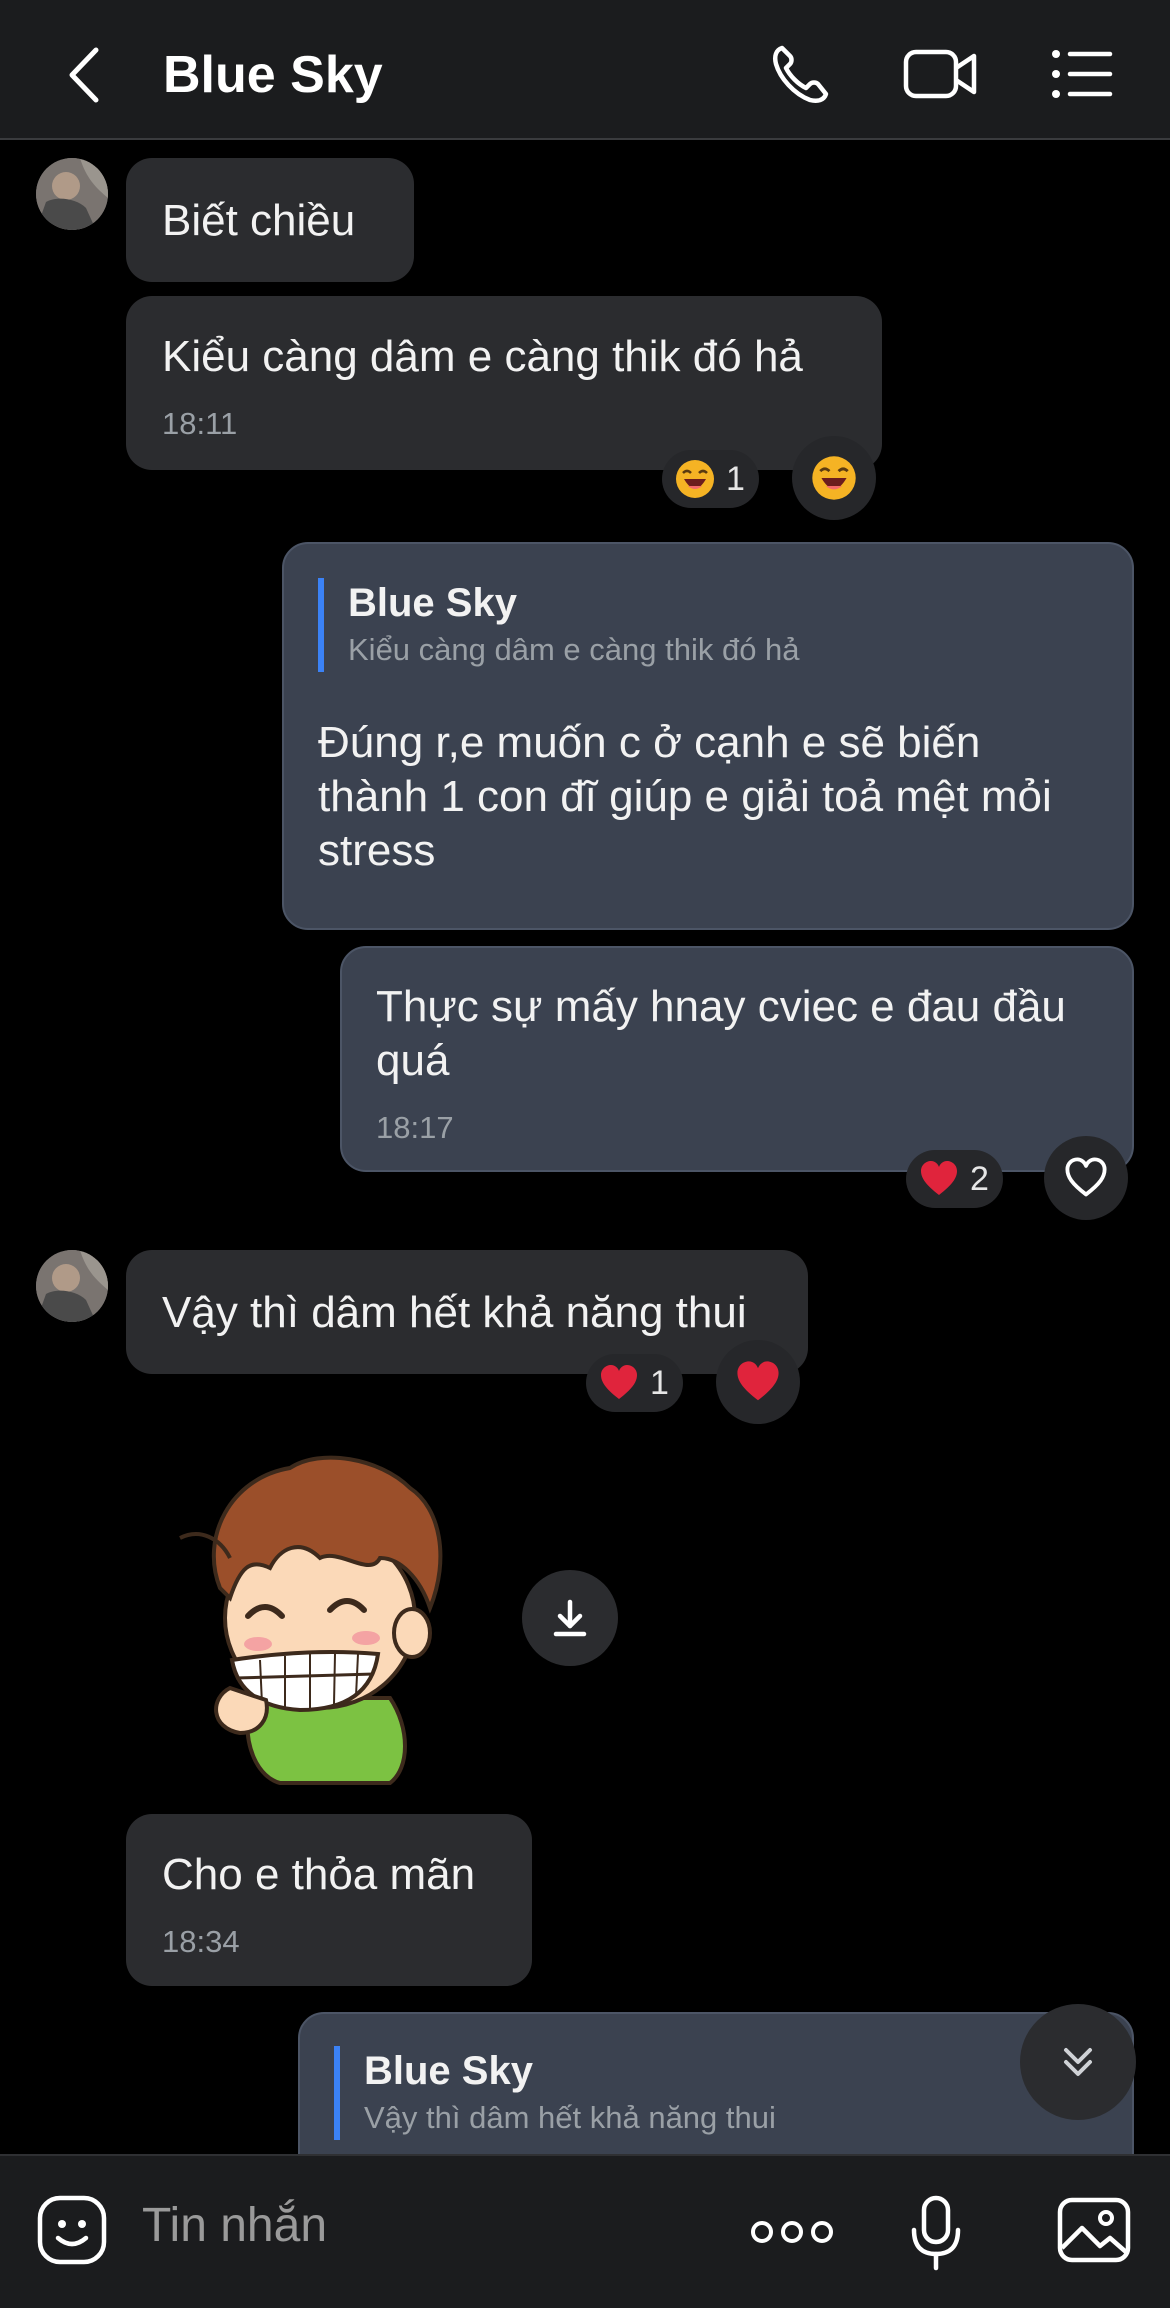  Describe the element at coordinates (585, 2231) in the screenshot. I see `composer-bar: Tin nhắn` at that location.